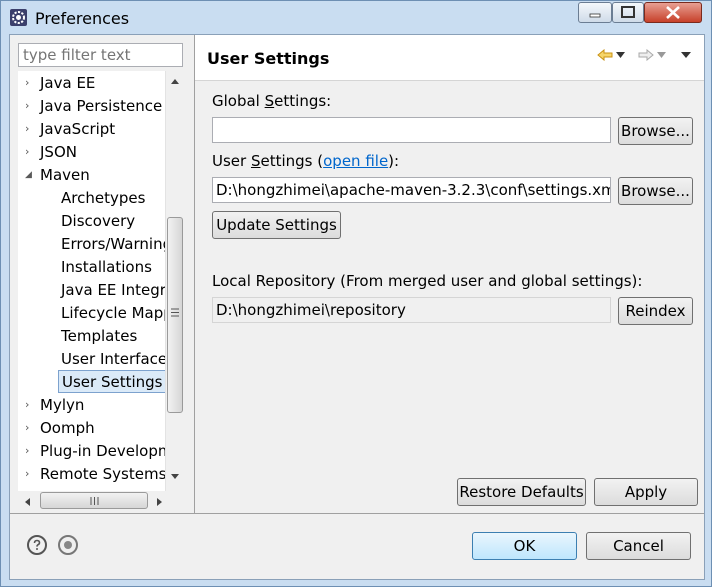 The height and width of the screenshot is (587, 712). I want to click on minimize-icon, so click(595, 15).